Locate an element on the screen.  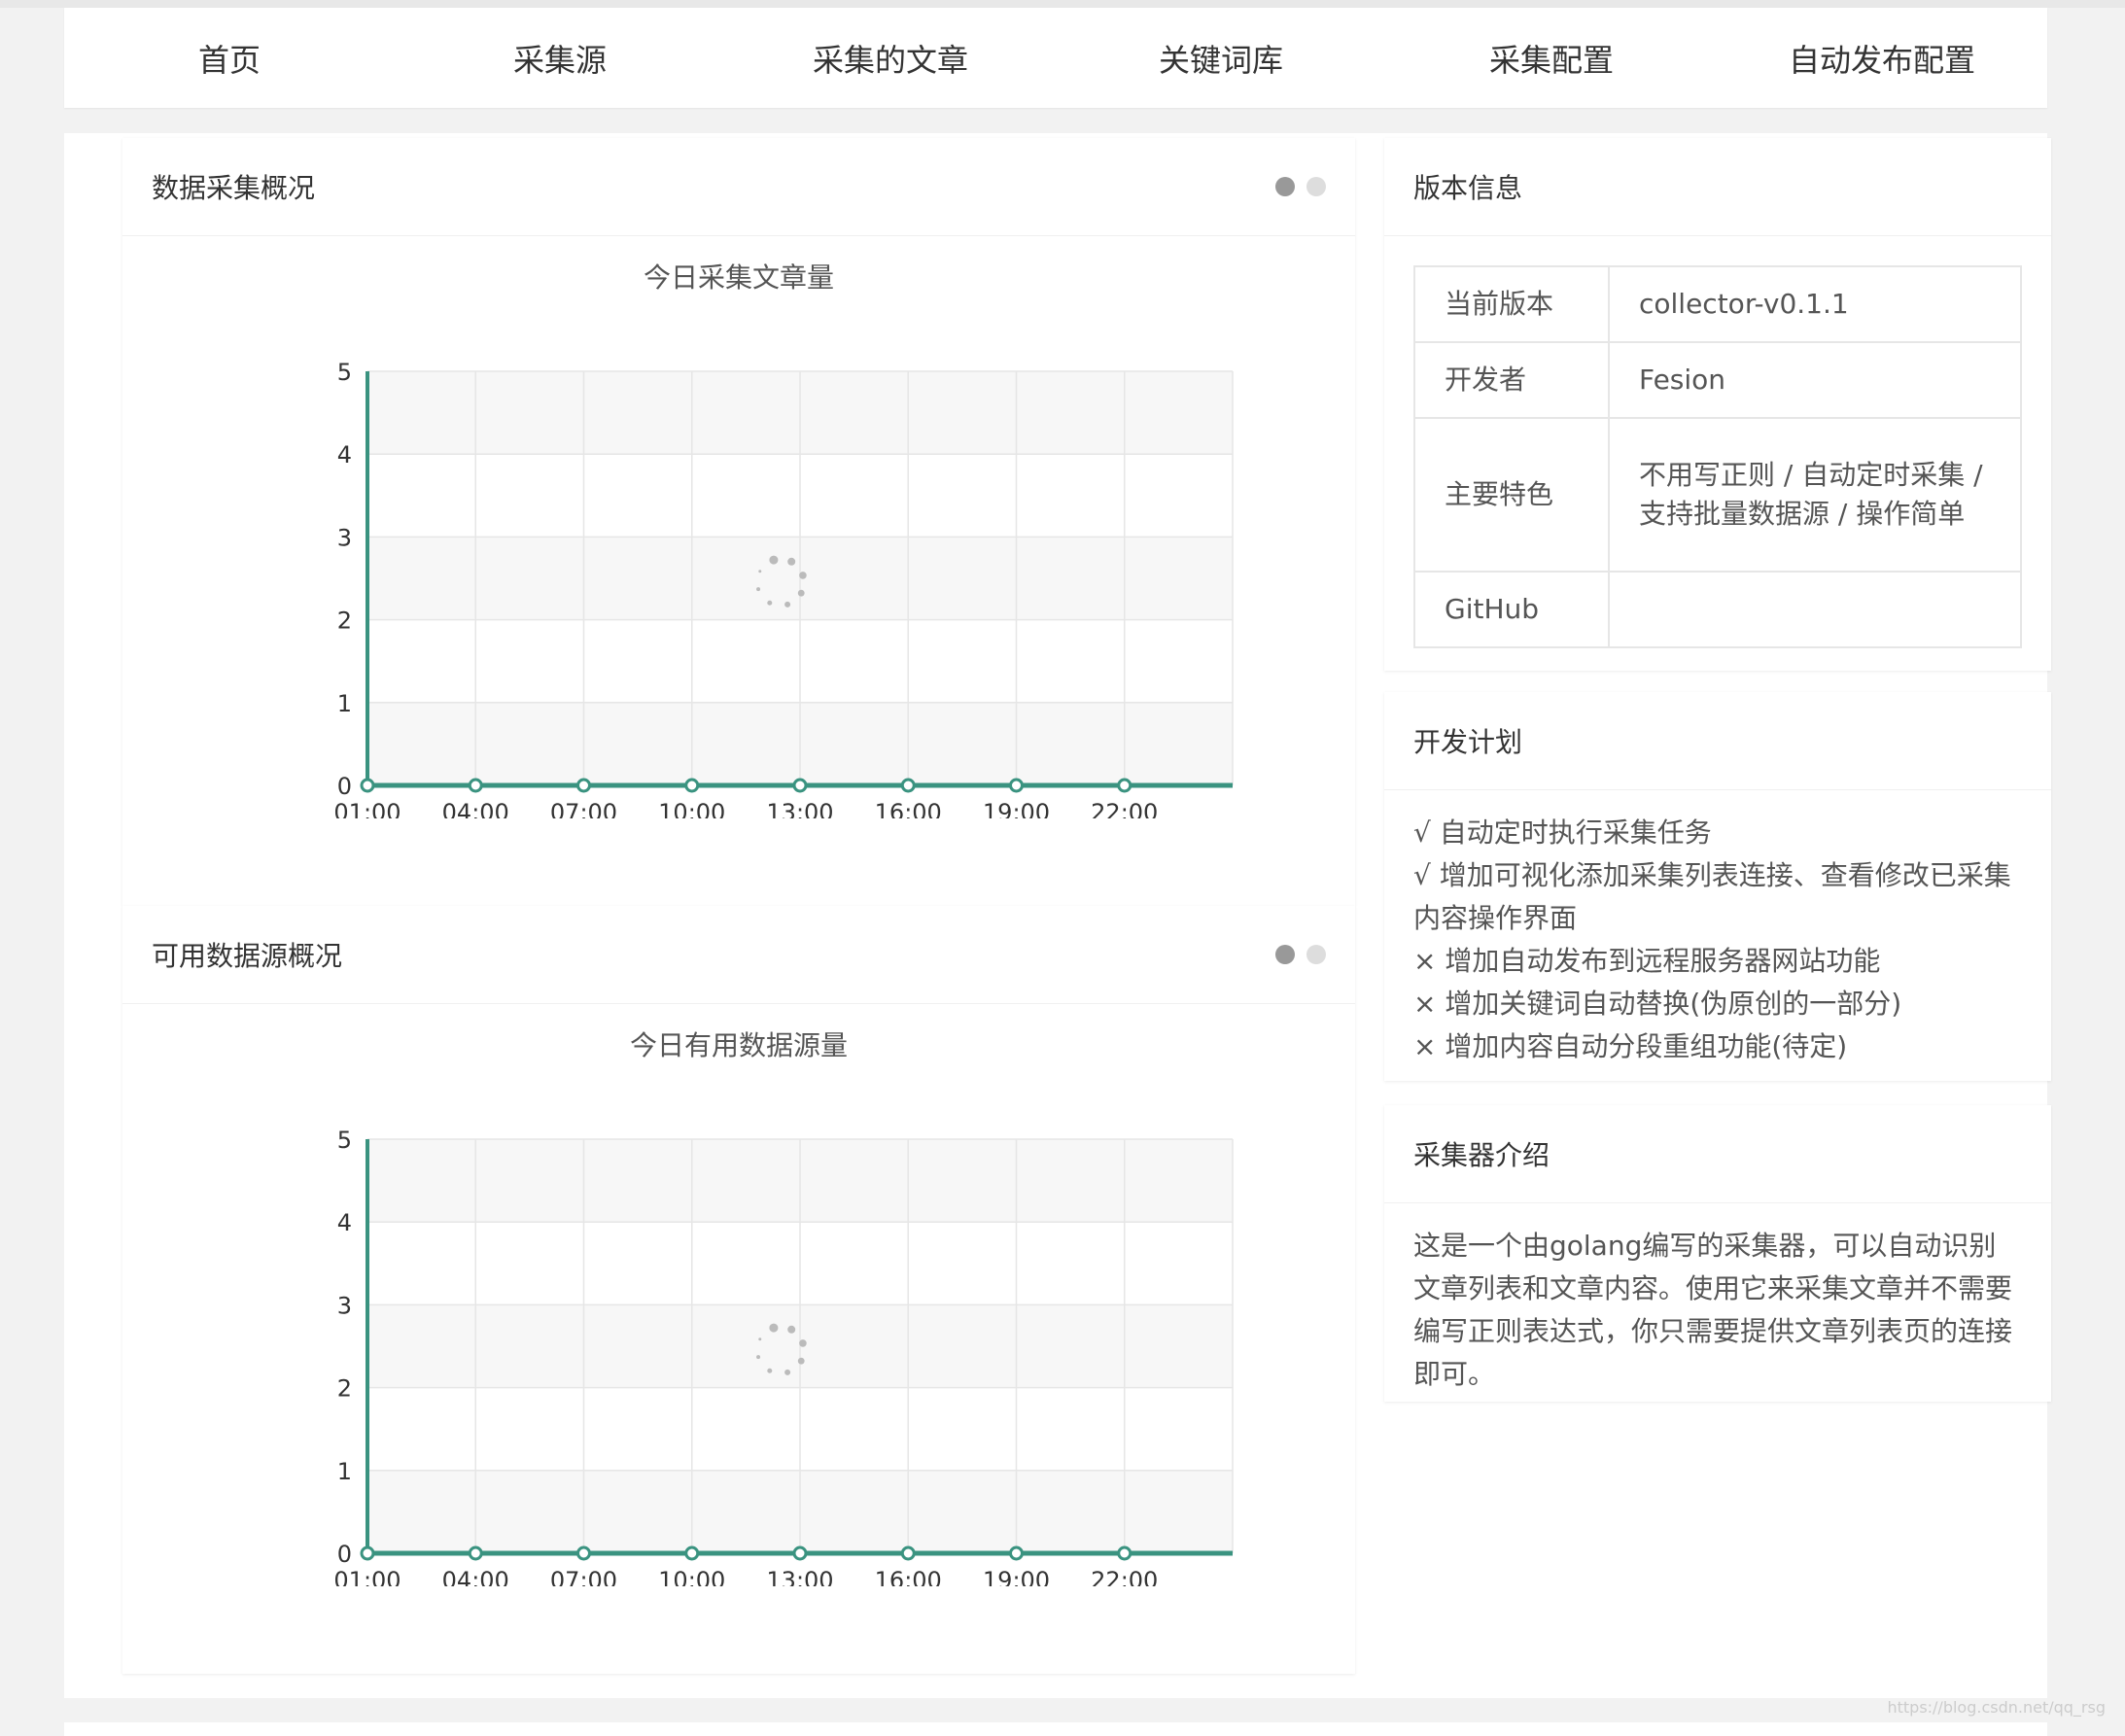
nav-sources: 采集源 is located at coordinates (560, 58).